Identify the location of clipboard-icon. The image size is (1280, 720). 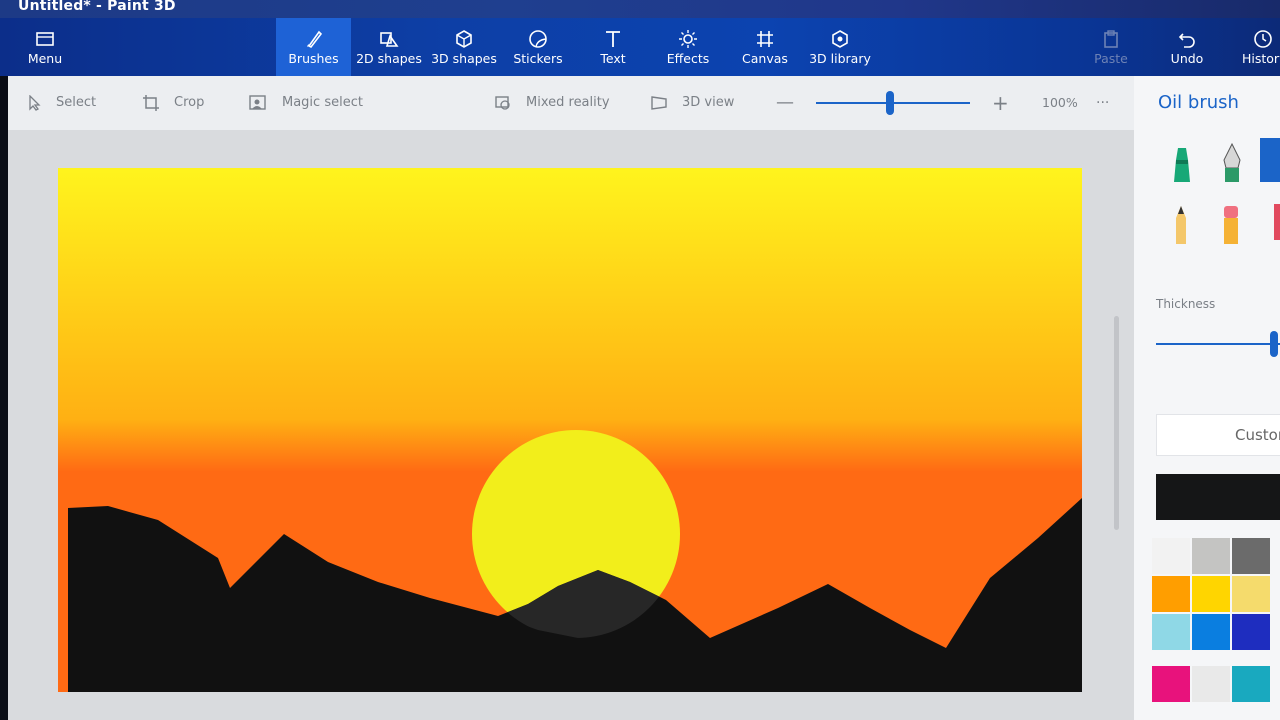
(1111, 39).